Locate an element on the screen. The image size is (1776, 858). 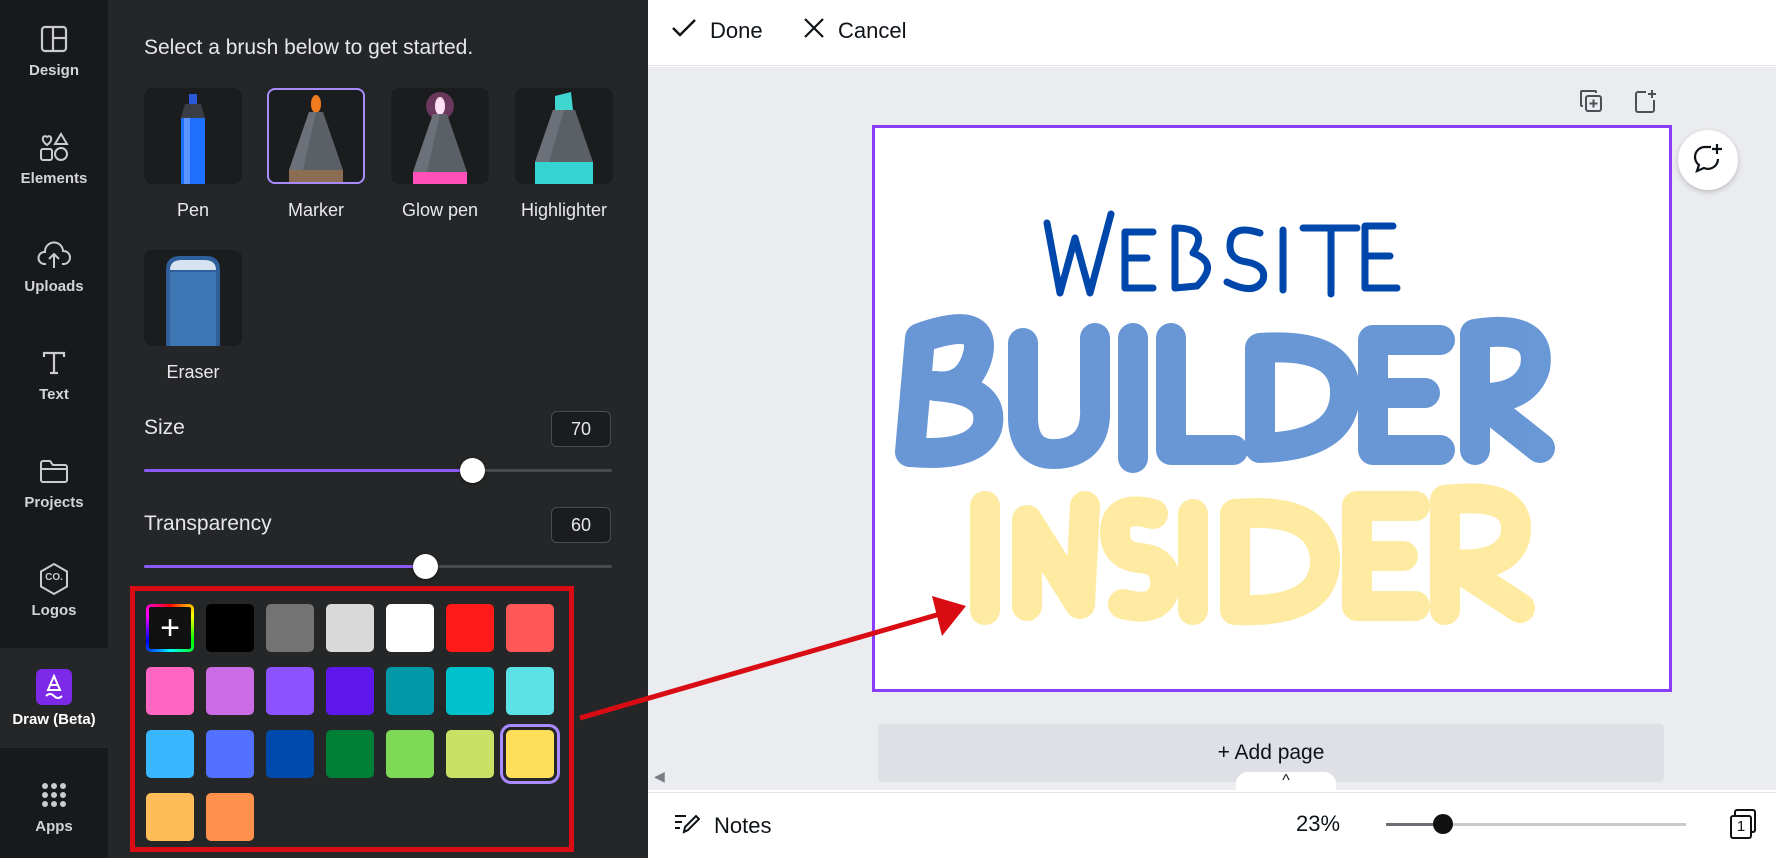
rail-label-logos: Logos is located at coordinates (54, 610).